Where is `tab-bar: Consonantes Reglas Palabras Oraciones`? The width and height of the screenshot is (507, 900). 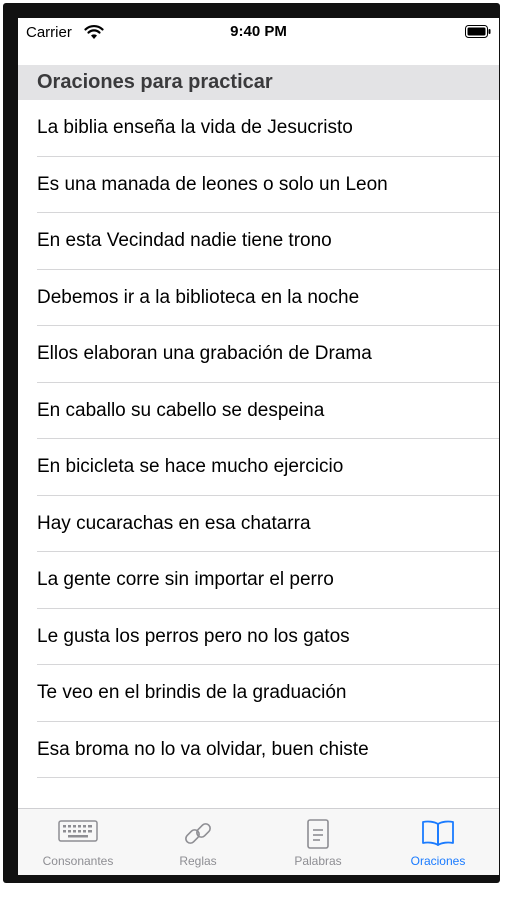
tab-bar: Consonantes Reglas Palabras Oraciones is located at coordinates (258, 841).